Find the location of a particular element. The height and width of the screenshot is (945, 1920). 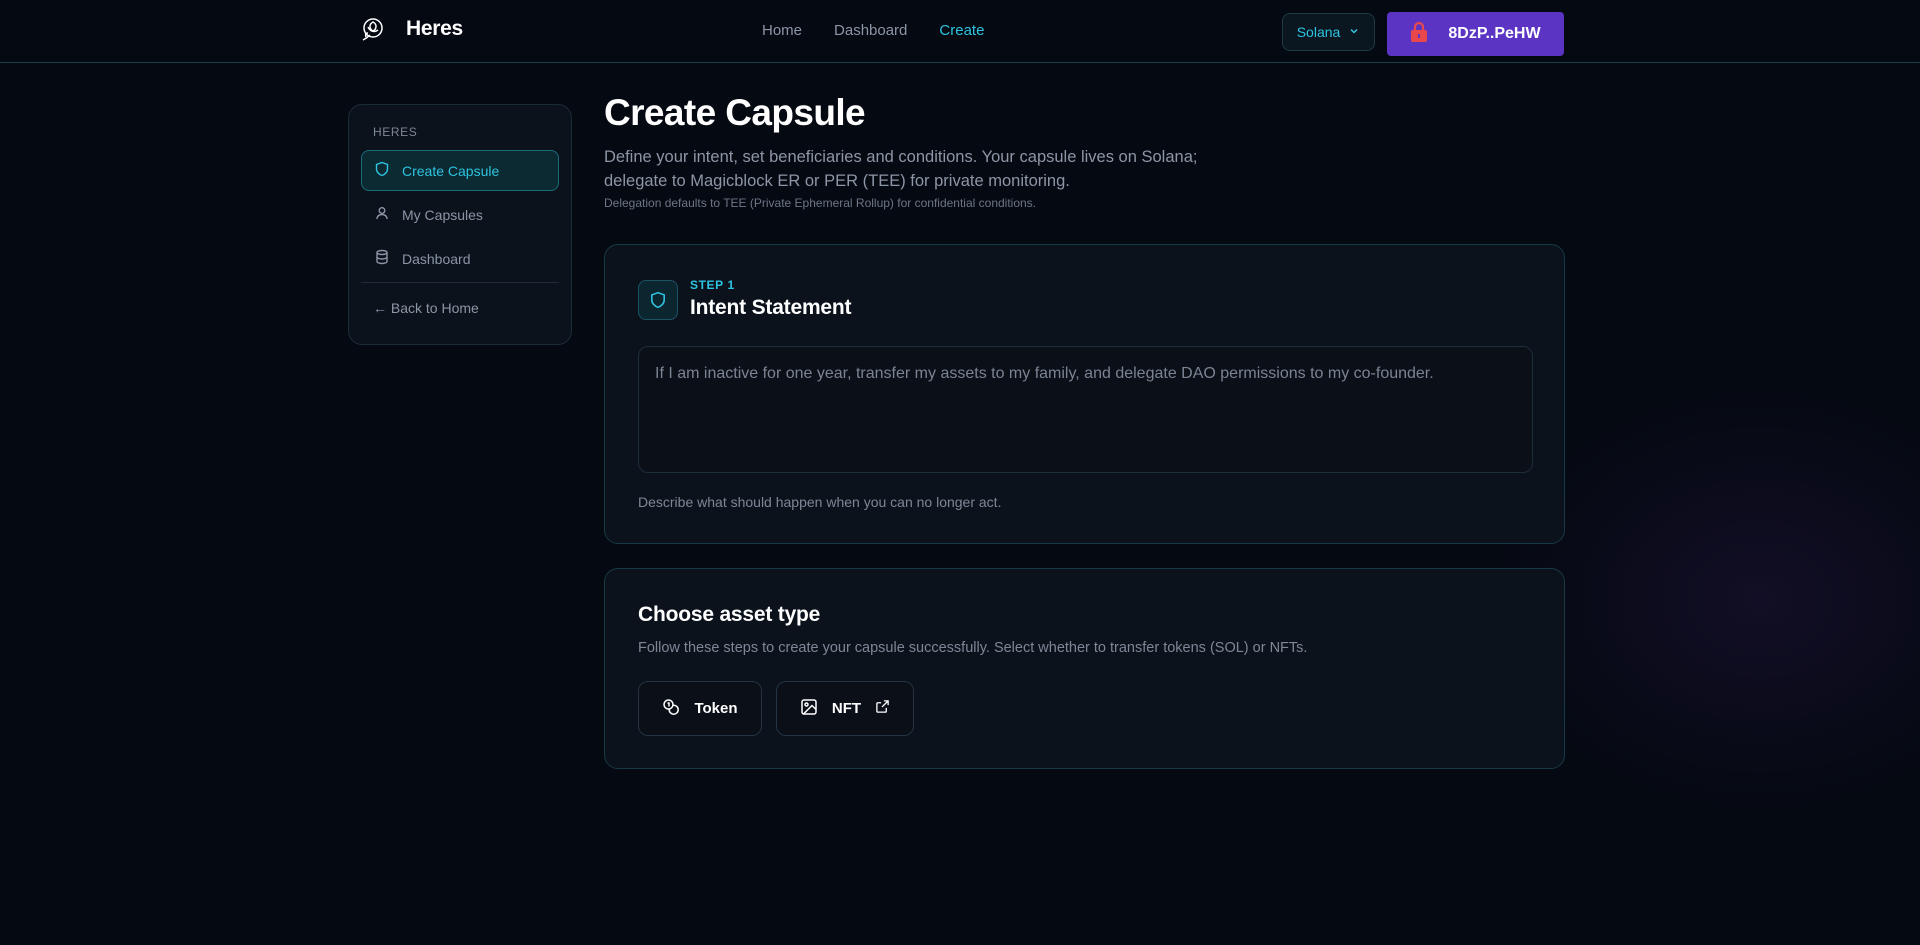

main-nav: Home Dashboard Create is located at coordinates (873, 30).